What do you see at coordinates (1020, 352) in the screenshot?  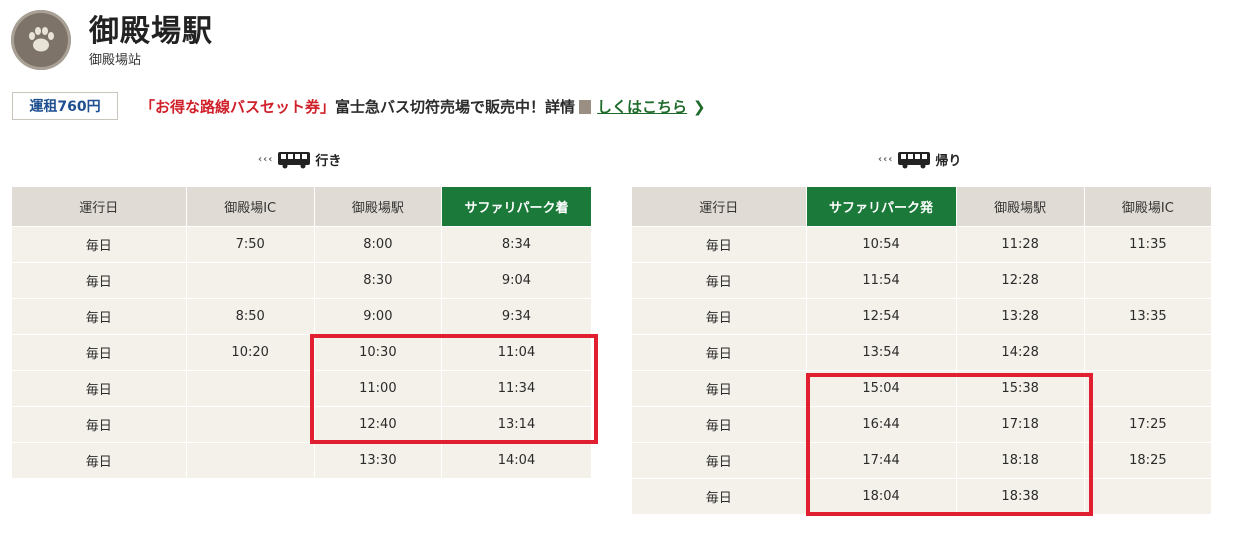 I see `table-cell: 14:28` at bounding box center [1020, 352].